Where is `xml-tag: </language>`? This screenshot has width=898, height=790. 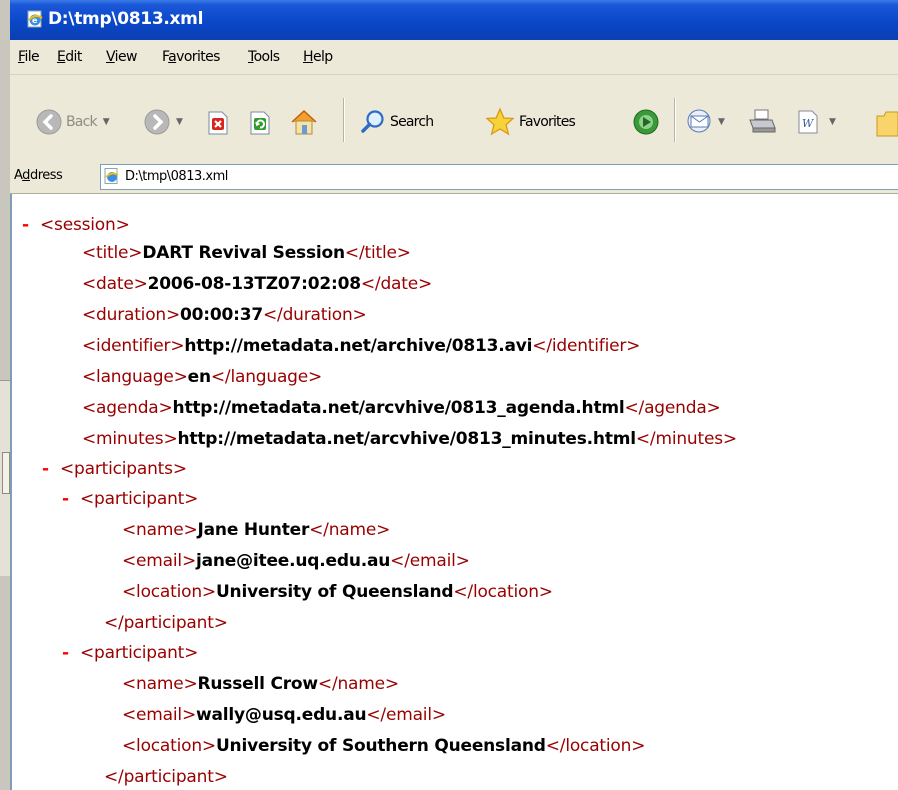 xml-tag: </language> is located at coordinates (266, 377).